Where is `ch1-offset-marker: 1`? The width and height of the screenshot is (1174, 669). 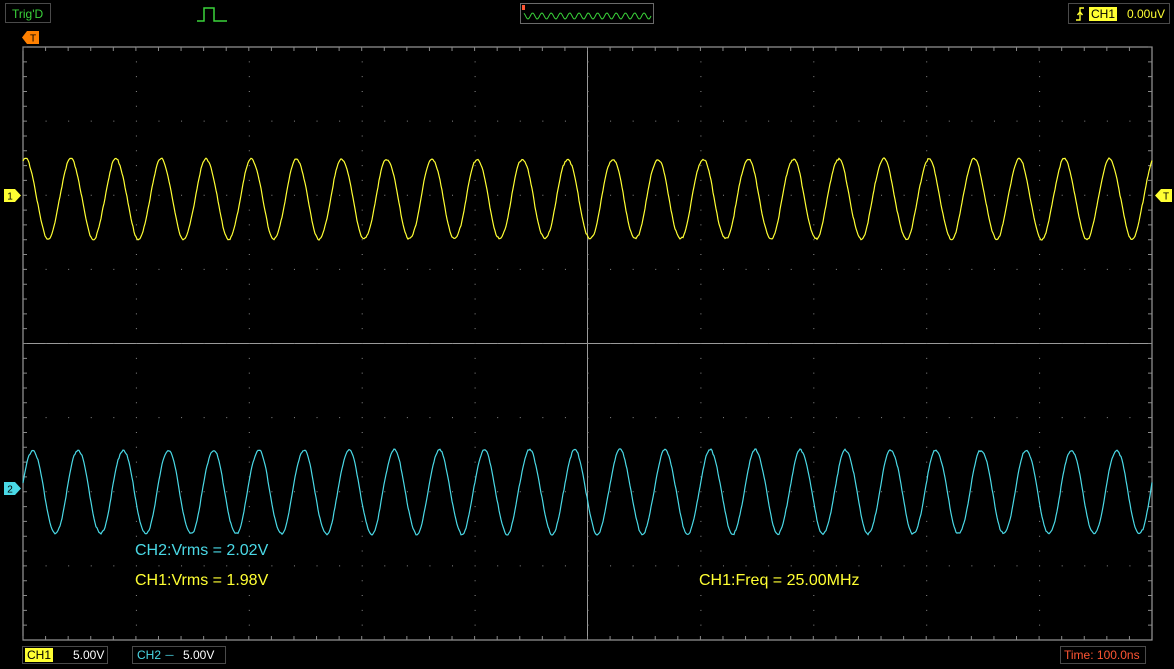 ch1-offset-marker: 1 is located at coordinates (13, 195).